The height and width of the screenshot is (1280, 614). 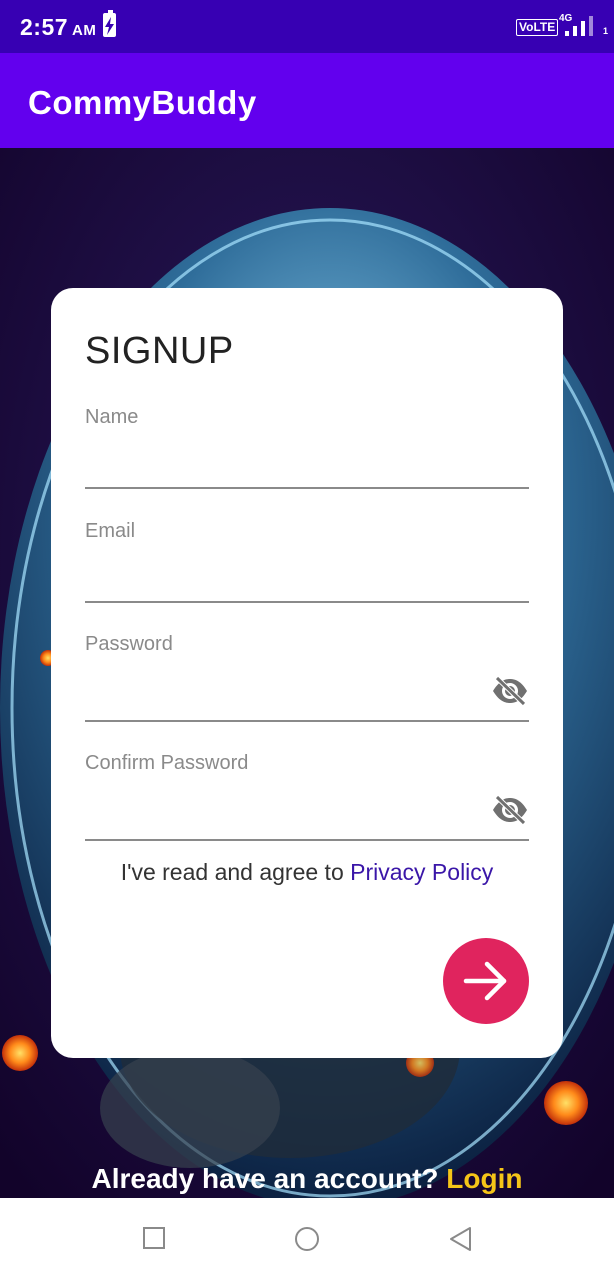 I want to click on confirm-password-field: Confirm Password, so click(x=307, y=797).